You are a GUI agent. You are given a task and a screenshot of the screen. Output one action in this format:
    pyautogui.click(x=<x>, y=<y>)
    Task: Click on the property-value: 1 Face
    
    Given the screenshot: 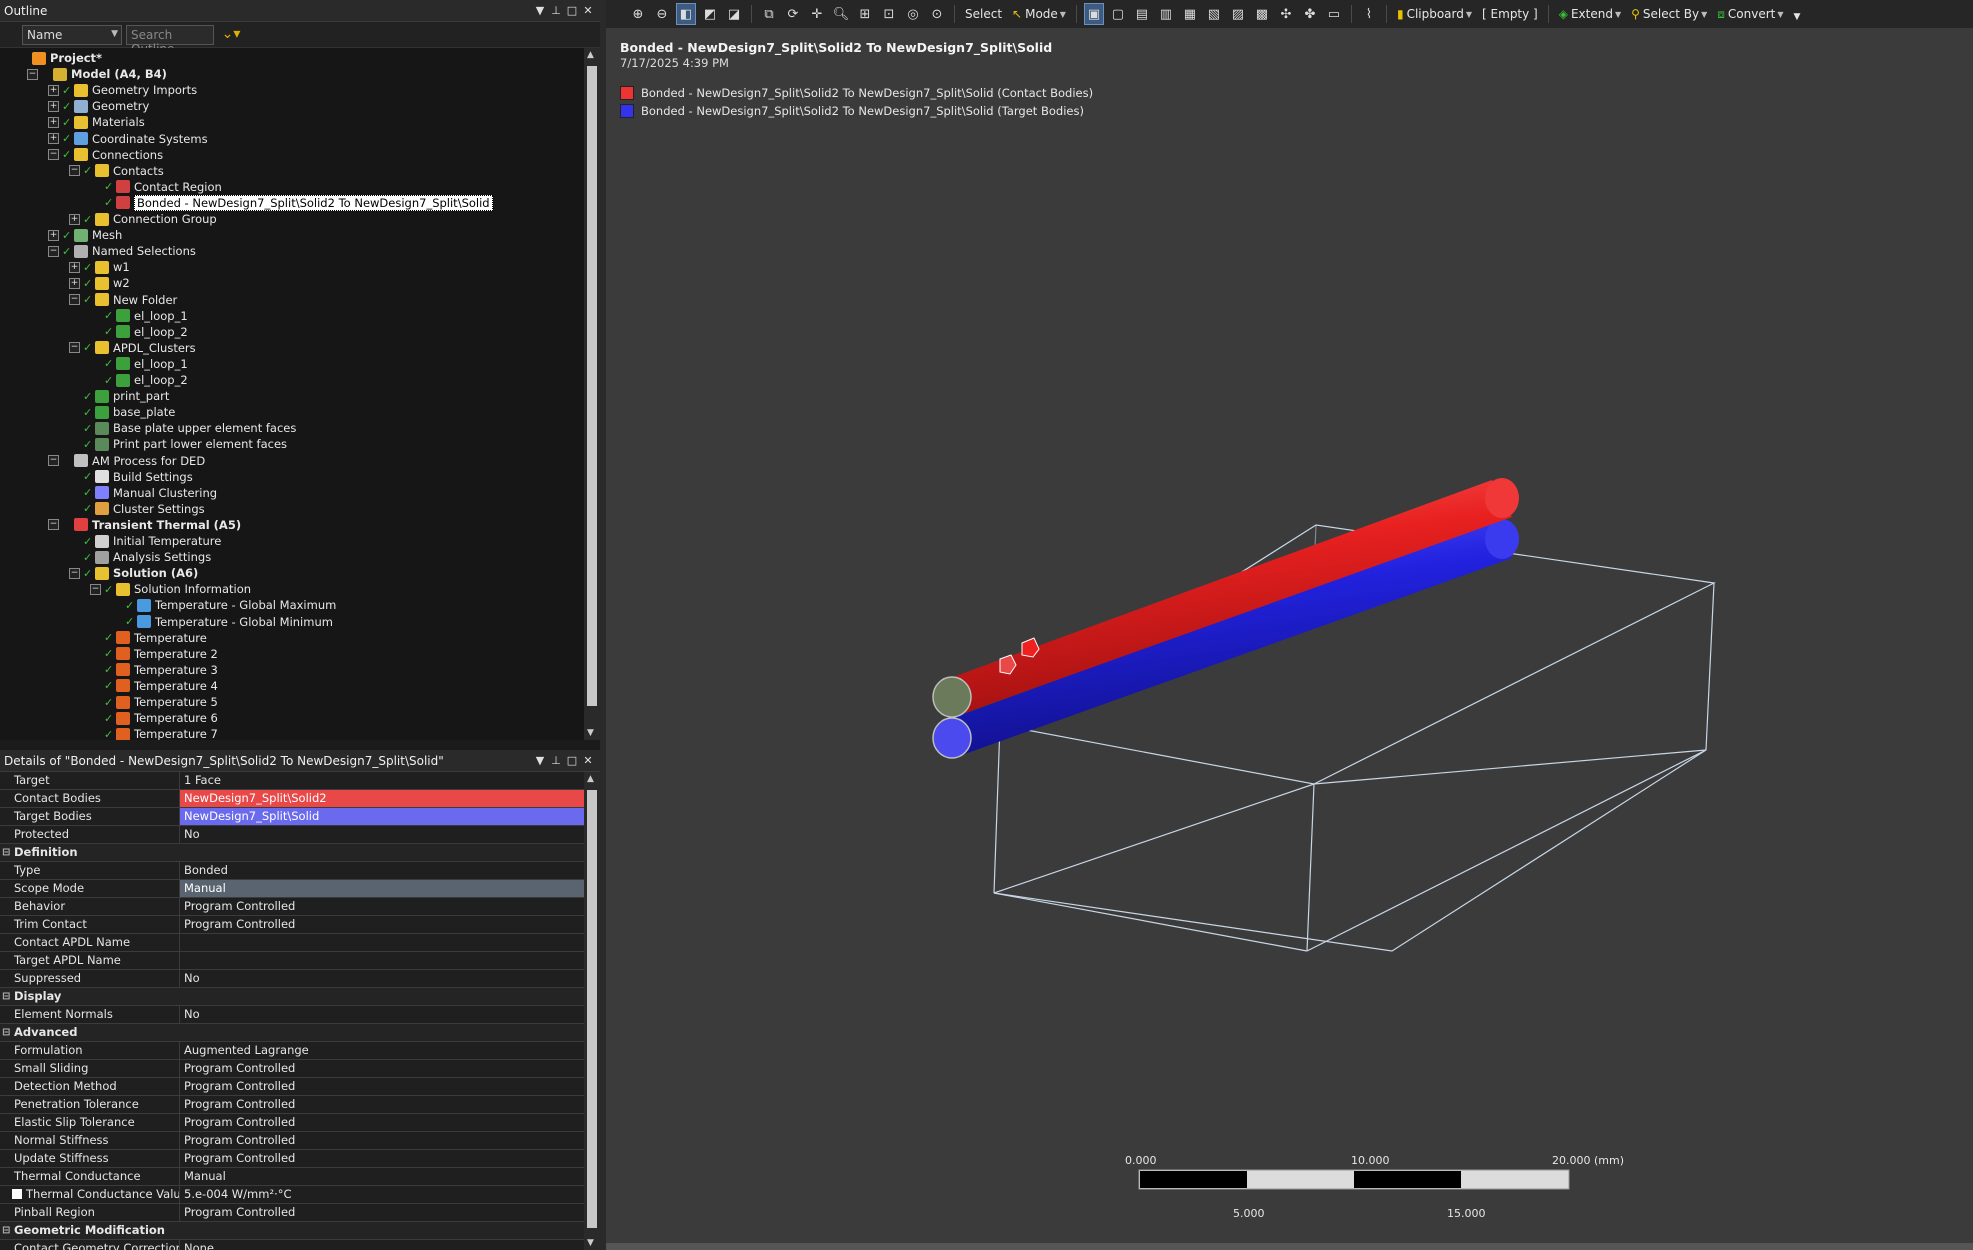 What is the action you would take?
    pyautogui.click(x=382, y=780)
    